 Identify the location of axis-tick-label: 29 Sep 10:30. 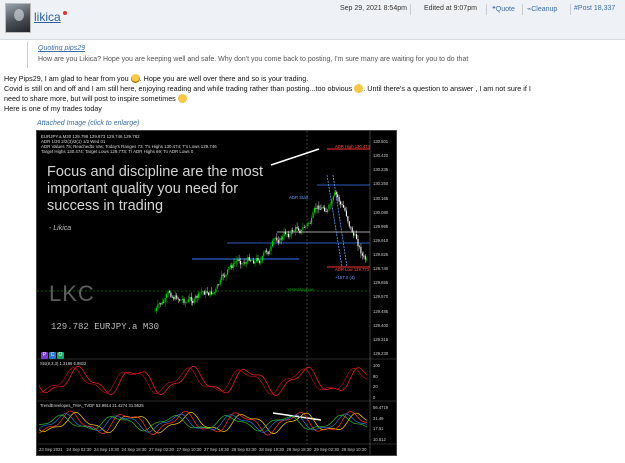
(354, 449).